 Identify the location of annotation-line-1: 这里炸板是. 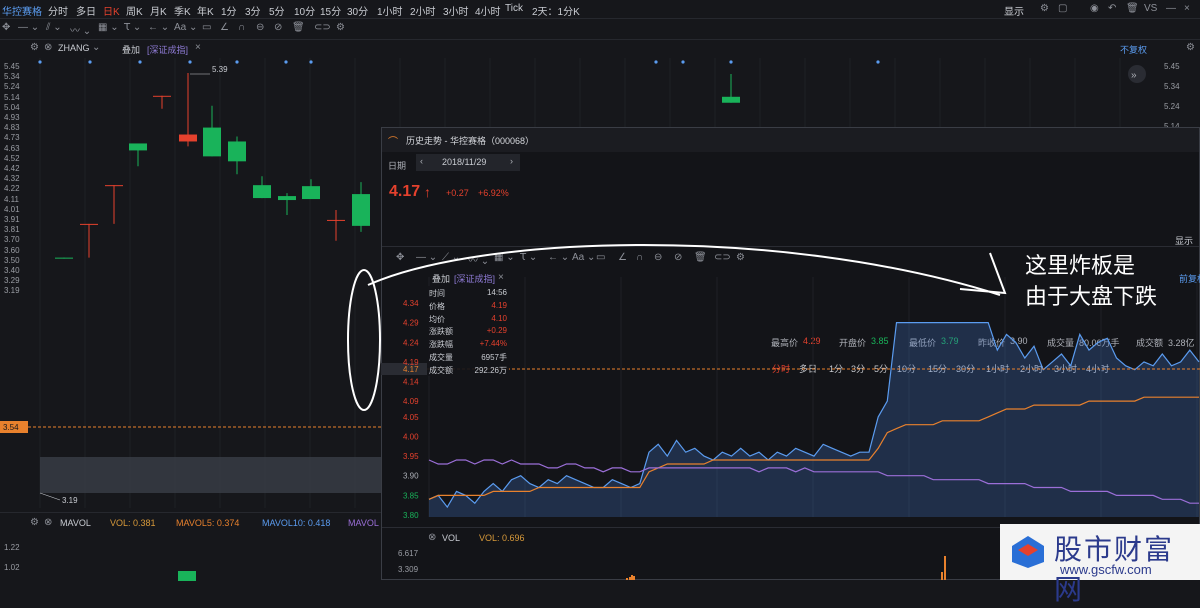
(1080, 265).